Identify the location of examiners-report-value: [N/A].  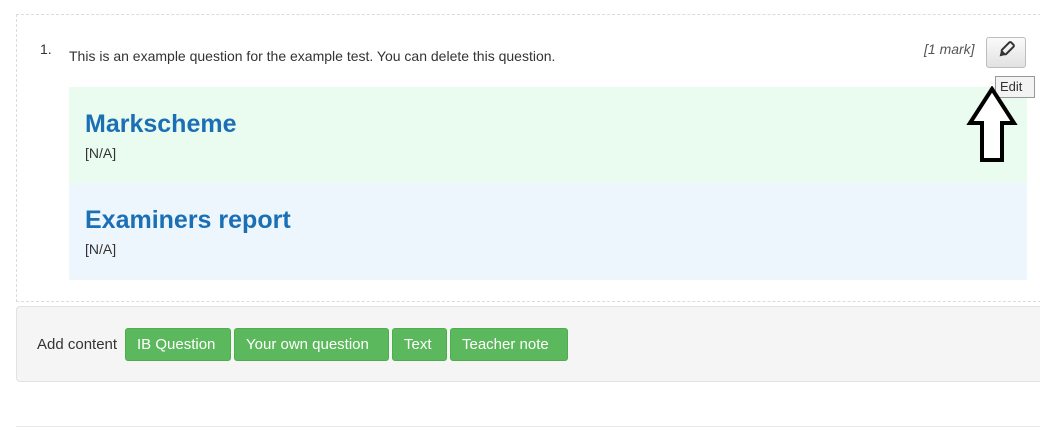
(101, 249).